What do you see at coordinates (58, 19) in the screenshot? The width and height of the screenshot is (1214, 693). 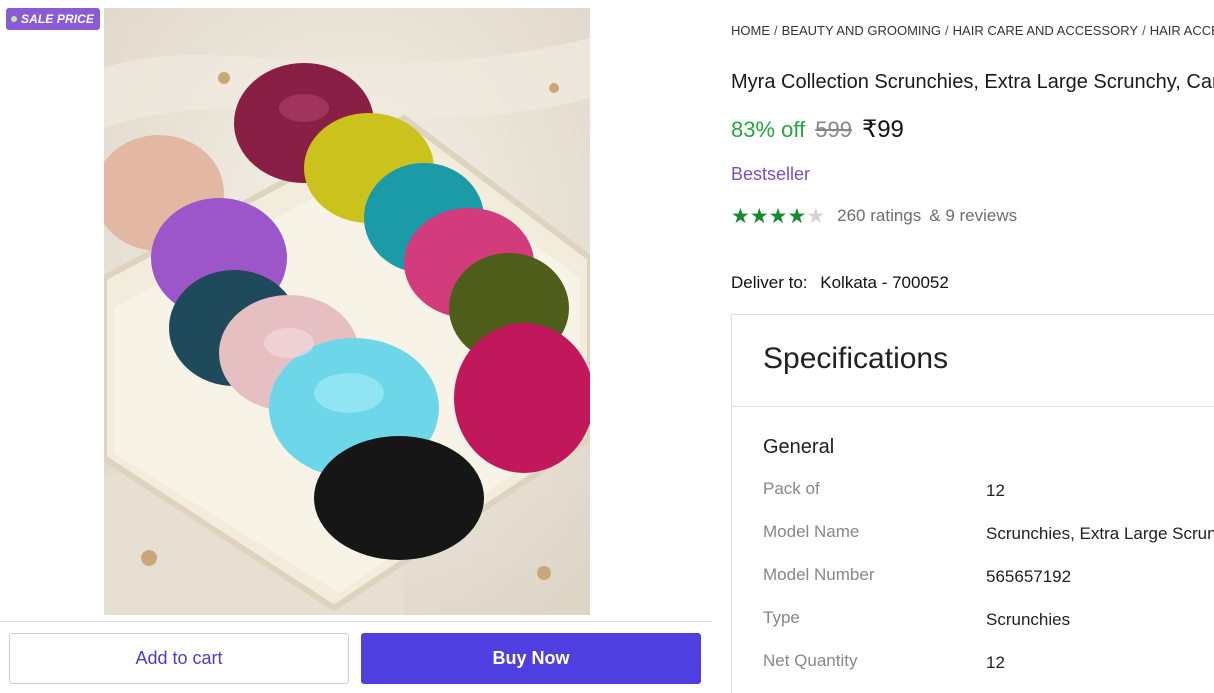 I see `sale-price-label: SALE PRICE` at bounding box center [58, 19].